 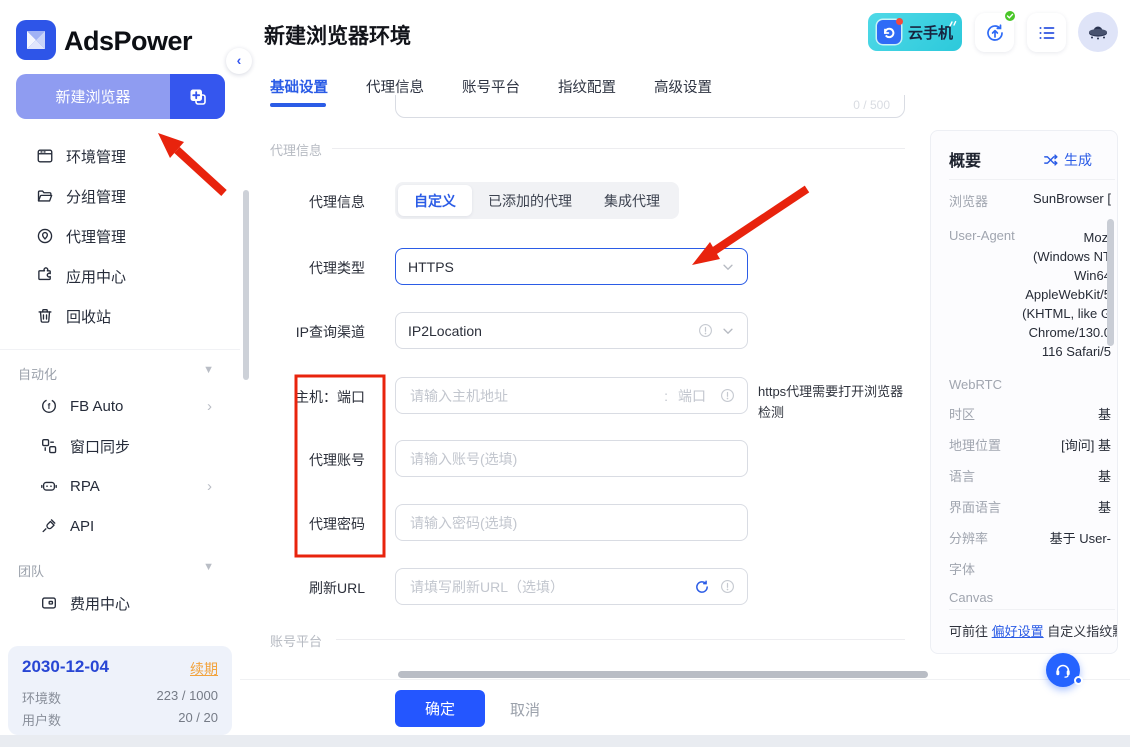 I want to click on sidebar-item-recycle-bin: 回收站, so click(x=120, y=316).